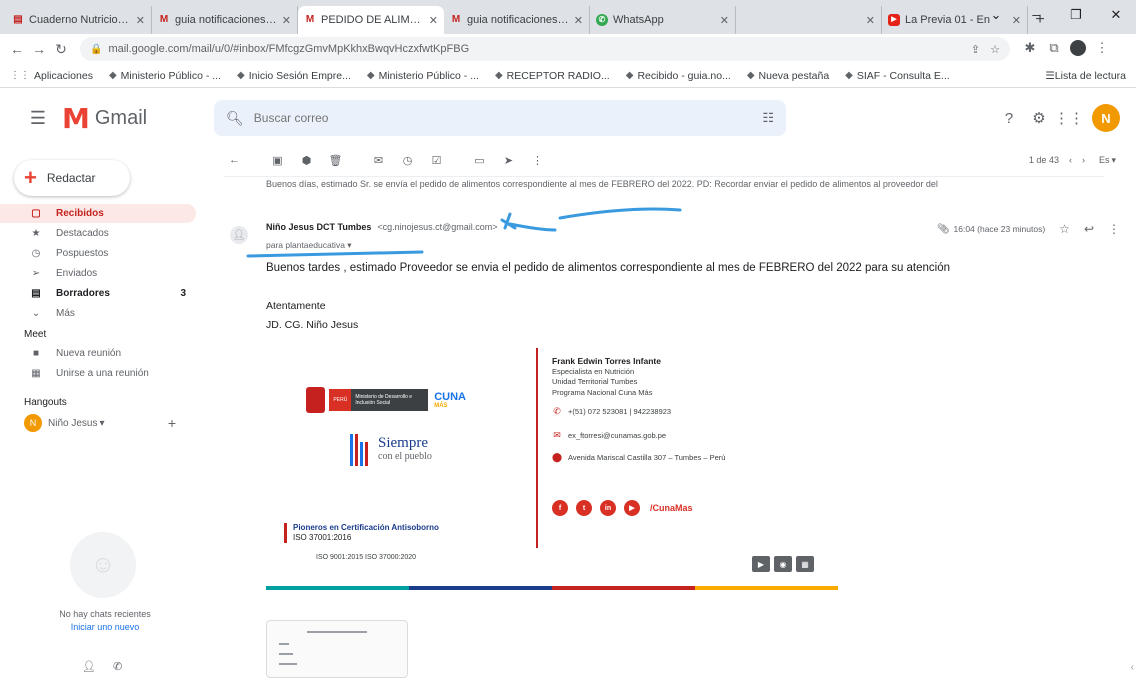 Image resolution: width=1136 pixels, height=678 pixels. I want to click on hangouts-dropdown-icon: ▾, so click(101, 423).